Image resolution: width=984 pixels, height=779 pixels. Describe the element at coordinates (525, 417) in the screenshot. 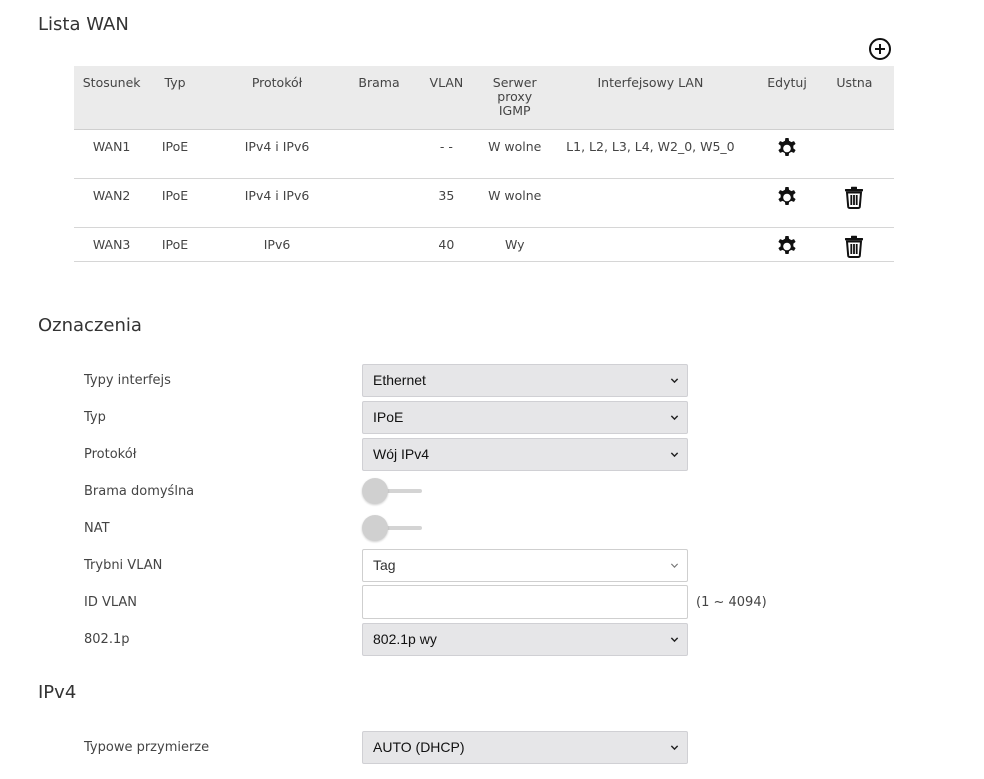

I see `type-select: IPoE` at that location.